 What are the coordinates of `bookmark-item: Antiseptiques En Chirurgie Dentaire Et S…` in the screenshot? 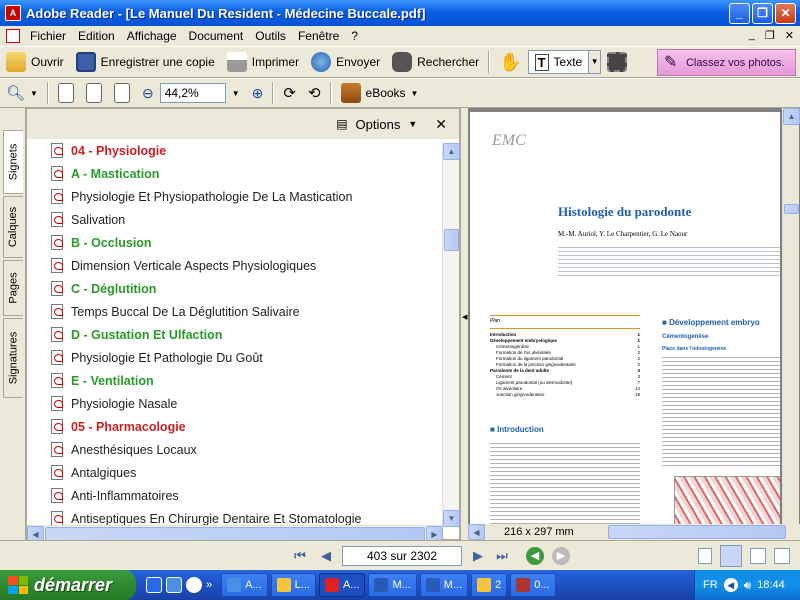 It's located at (194, 517).